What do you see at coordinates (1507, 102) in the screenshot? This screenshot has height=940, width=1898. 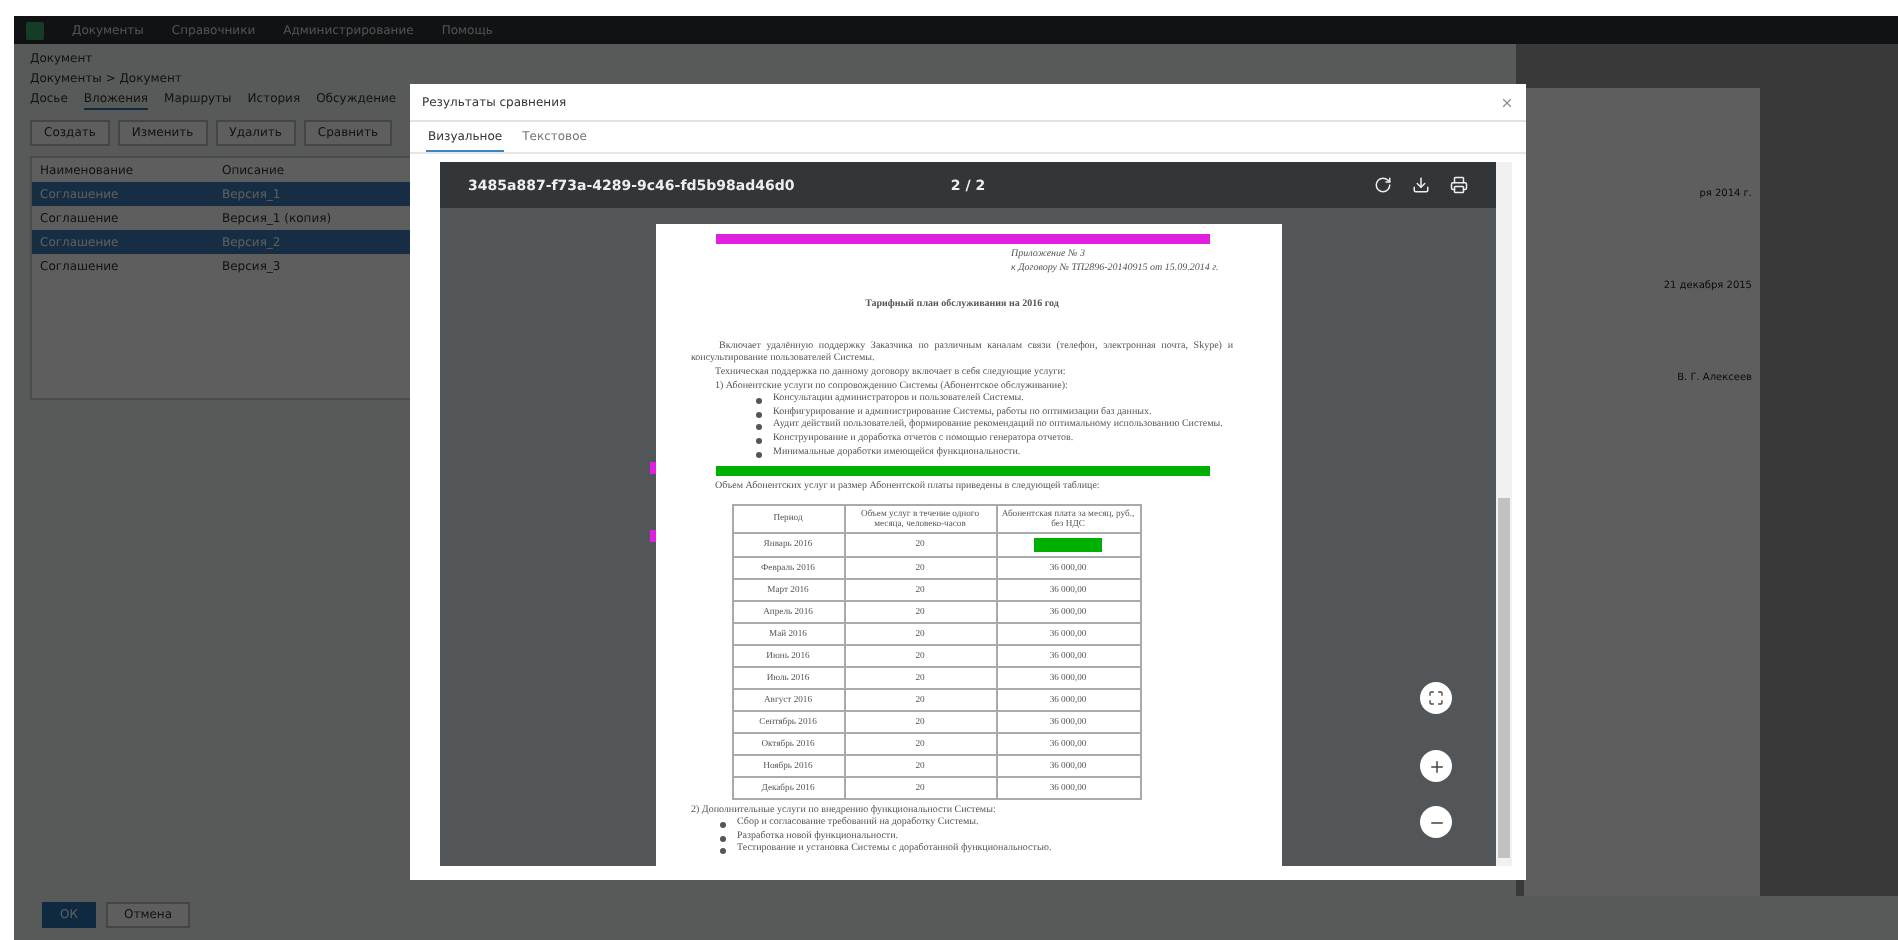 I see `close-icon` at bounding box center [1507, 102].